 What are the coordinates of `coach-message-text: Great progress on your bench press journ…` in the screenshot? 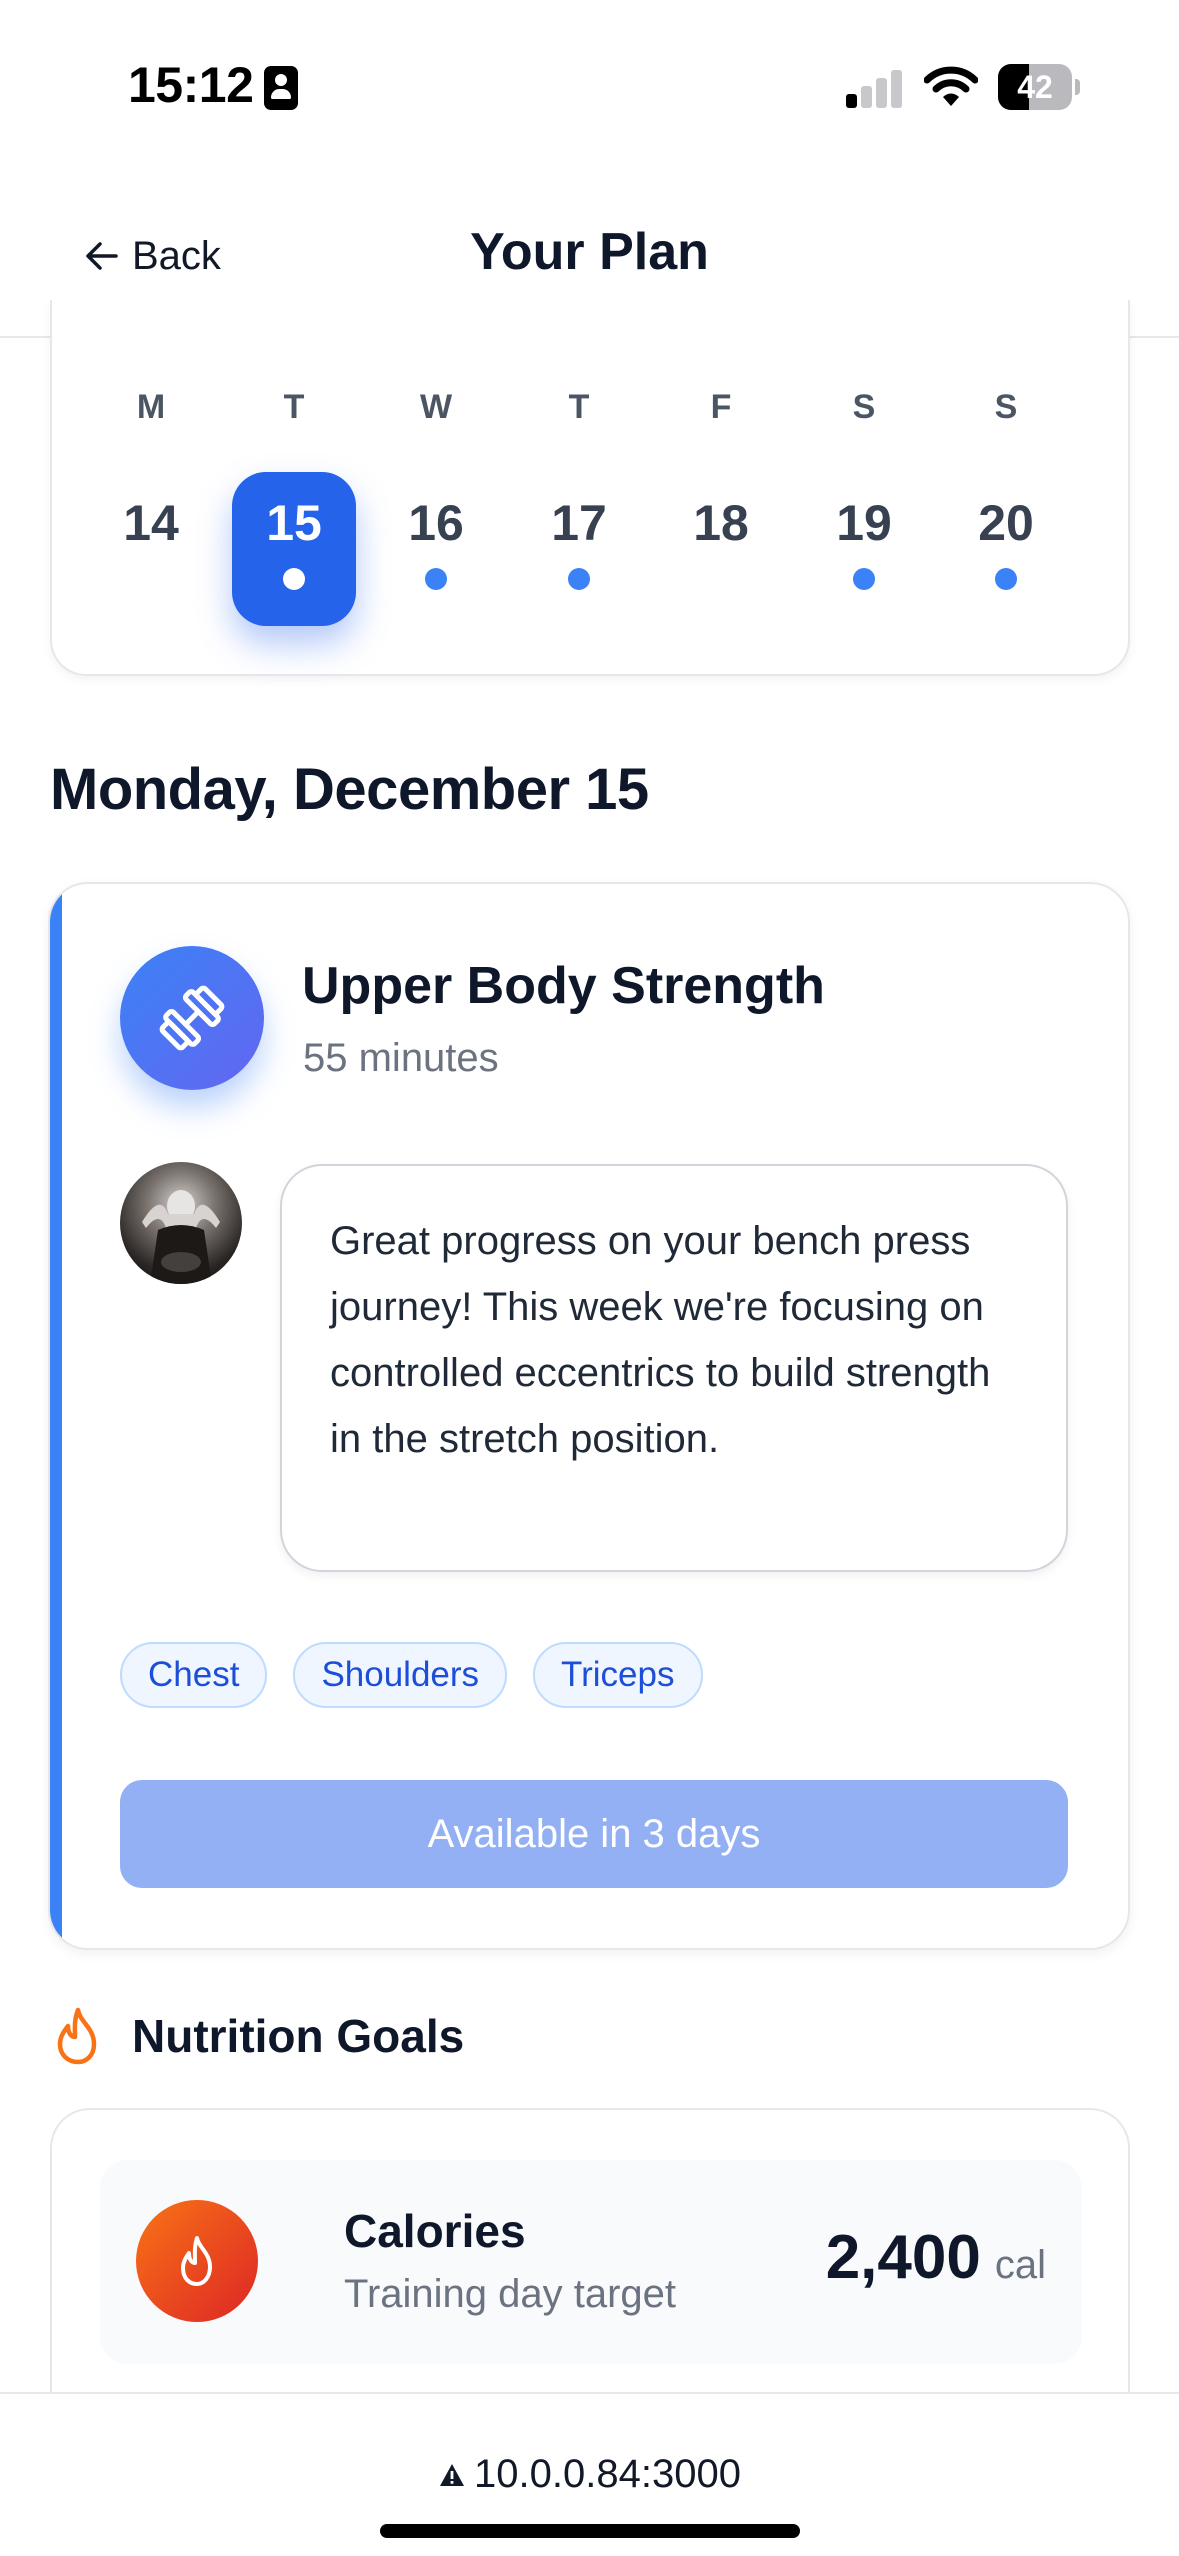 It's located at (660, 1340).